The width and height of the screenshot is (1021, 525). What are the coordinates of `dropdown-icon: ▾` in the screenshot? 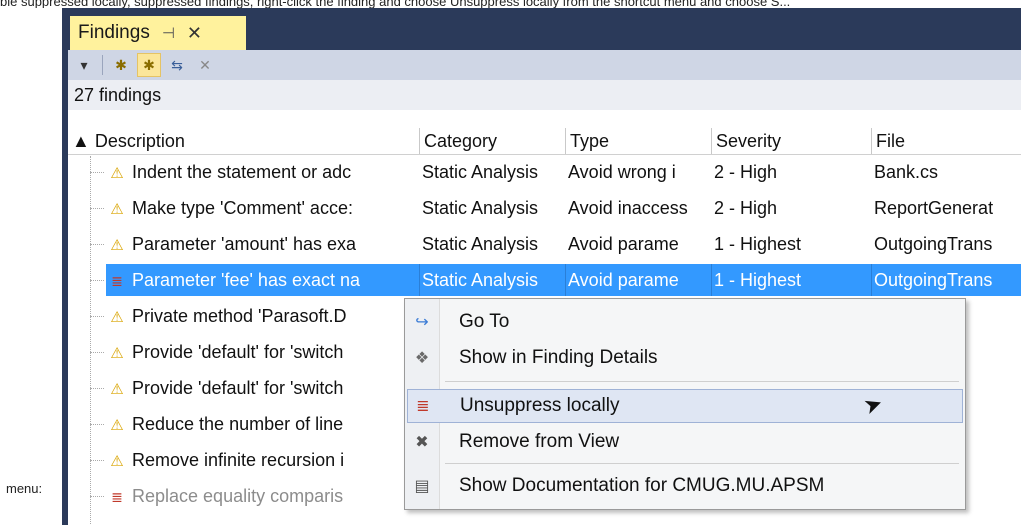 It's located at (84, 65).